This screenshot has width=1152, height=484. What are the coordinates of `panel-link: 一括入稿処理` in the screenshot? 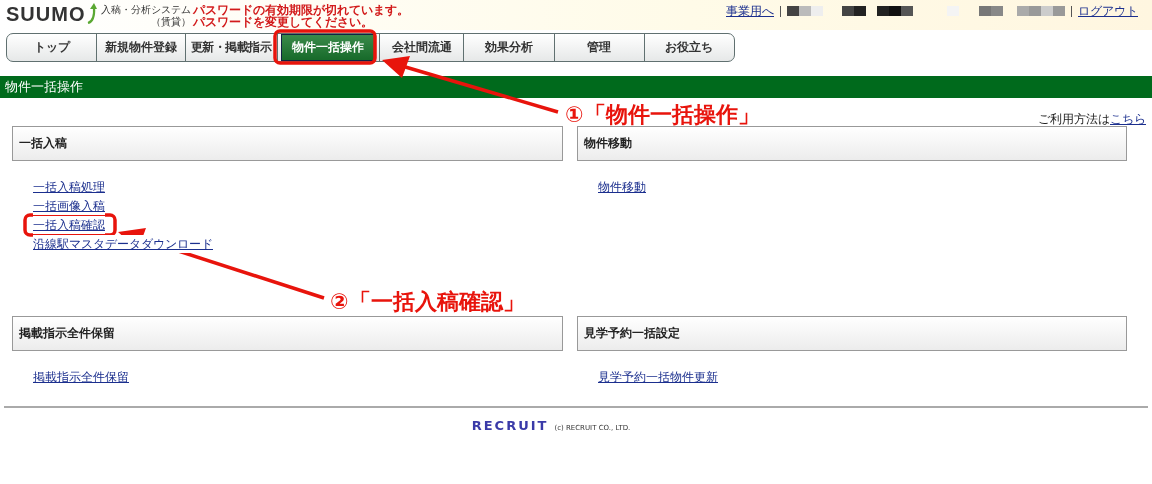 It's located at (69, 187).